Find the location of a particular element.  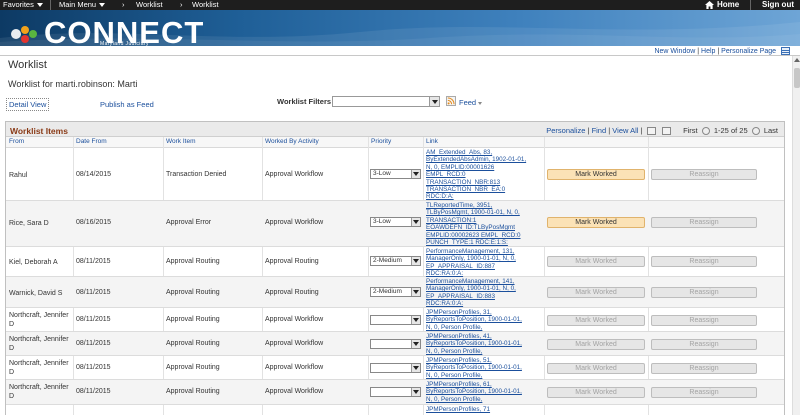

home-link: Home is located at coordinates (722, 5).